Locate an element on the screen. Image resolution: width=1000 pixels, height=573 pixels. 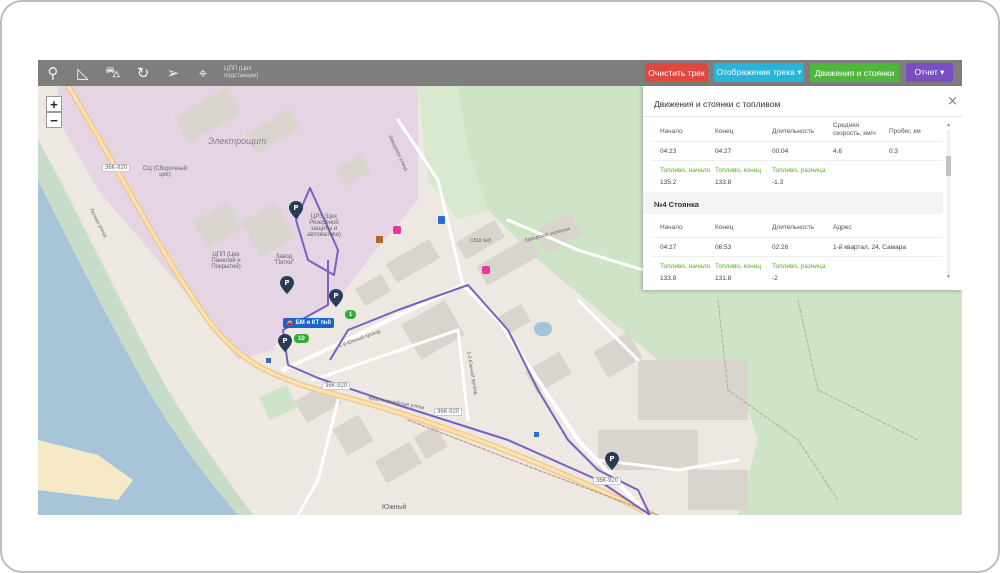
movement-header: Длительность is located at coordinates (793, 131).